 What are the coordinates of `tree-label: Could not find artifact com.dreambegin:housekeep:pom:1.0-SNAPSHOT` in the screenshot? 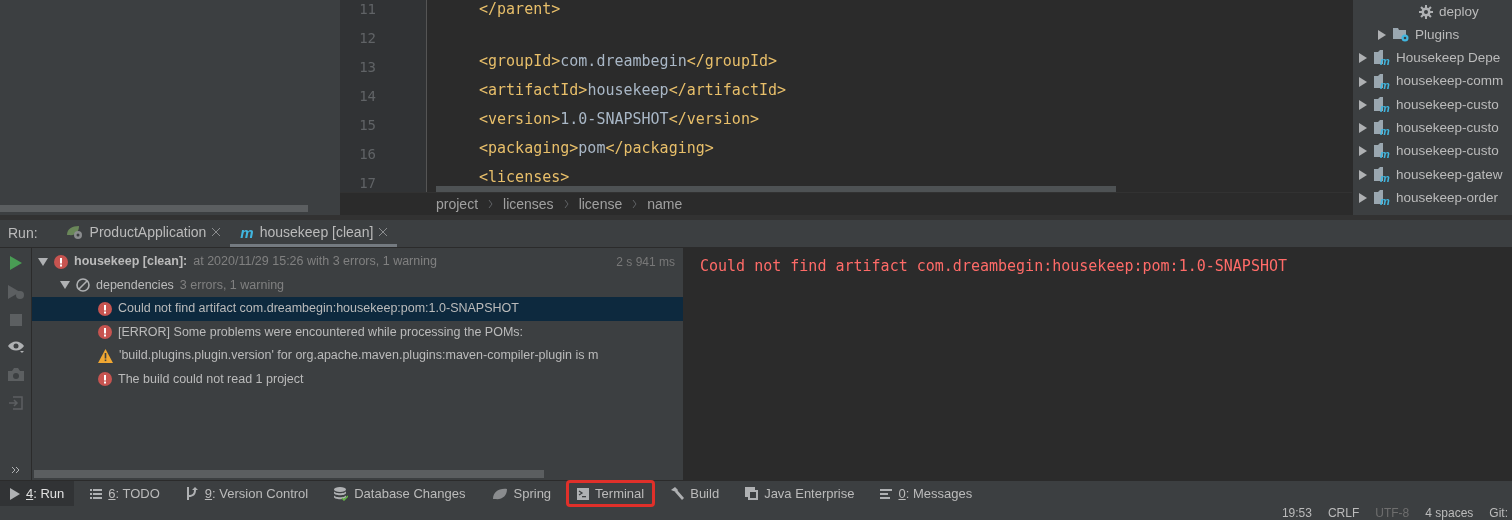 It's located at (318, 309).